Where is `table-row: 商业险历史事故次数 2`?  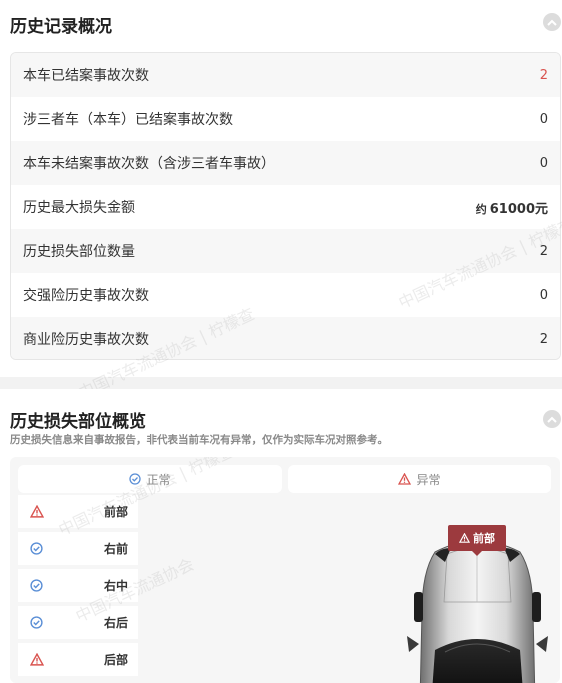 table-row: 商业险历史事故次数 2 is located at coordinates (285, 338).